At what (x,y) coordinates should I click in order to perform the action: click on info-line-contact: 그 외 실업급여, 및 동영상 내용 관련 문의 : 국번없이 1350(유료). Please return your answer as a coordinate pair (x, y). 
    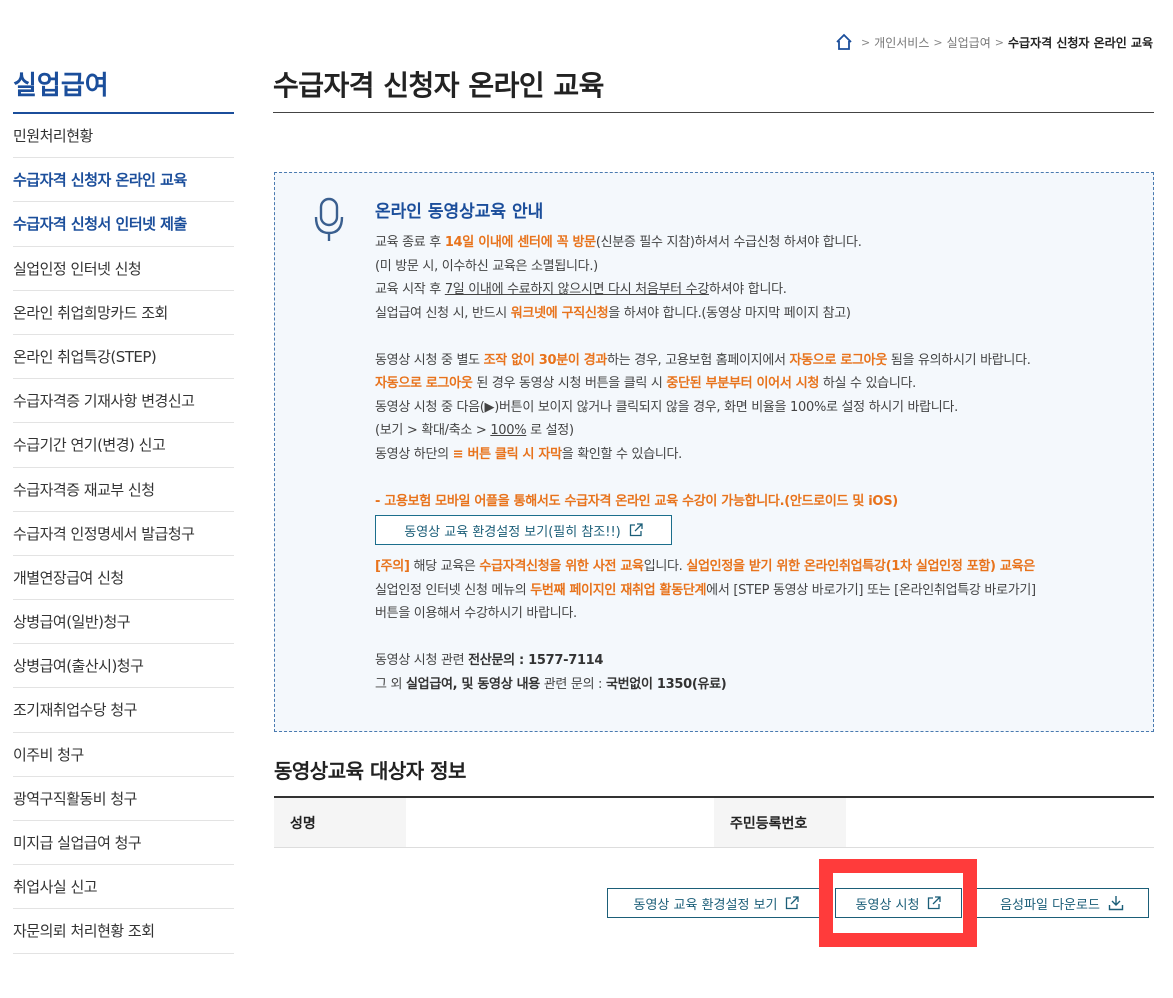
    Looking at the image, I should click on (551, 684).